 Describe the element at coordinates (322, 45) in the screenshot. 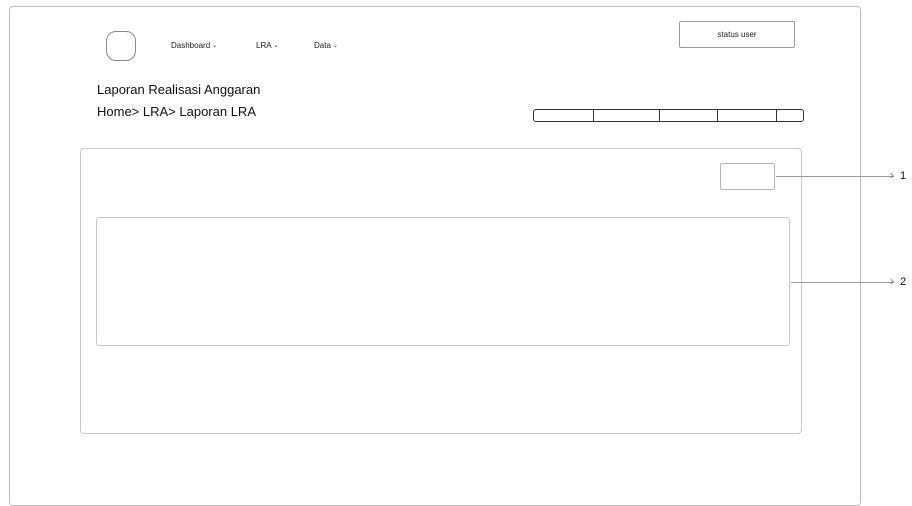

I see `nav-data-label: Data` at that location.